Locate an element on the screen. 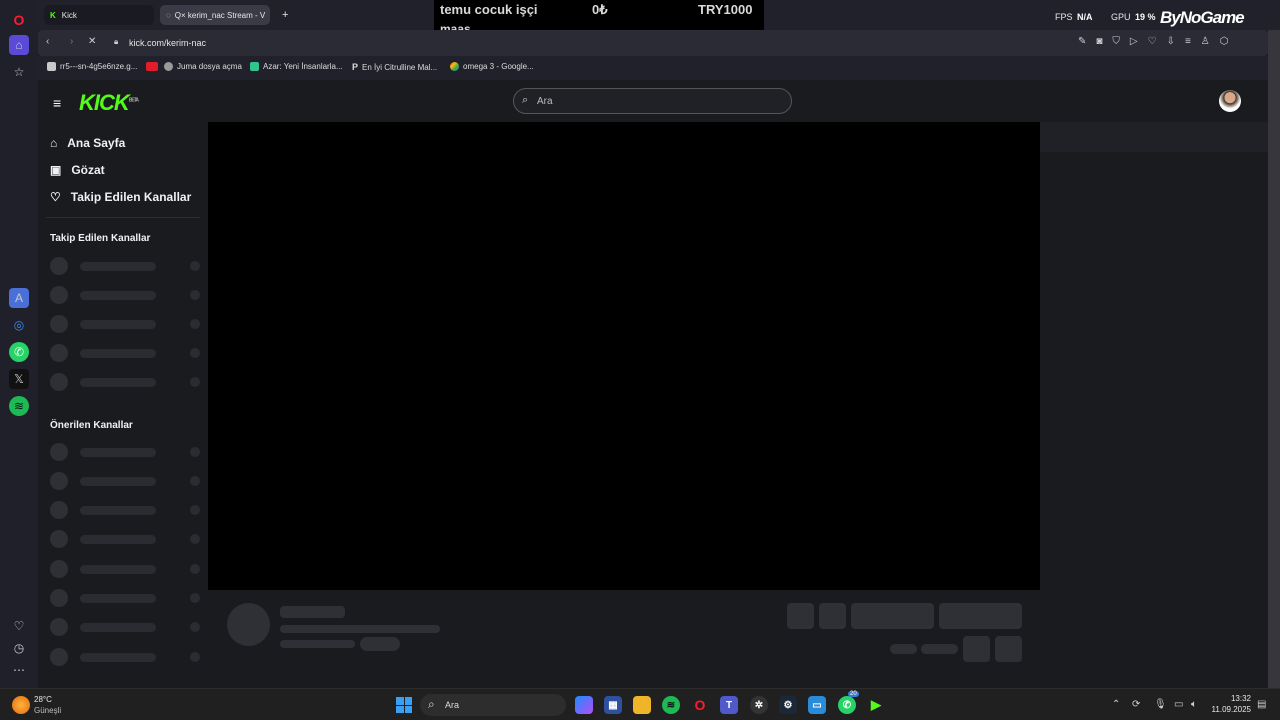 This screenshot has height=720, width=1280. new-tab-button: + is located at coordinates (286, 15).